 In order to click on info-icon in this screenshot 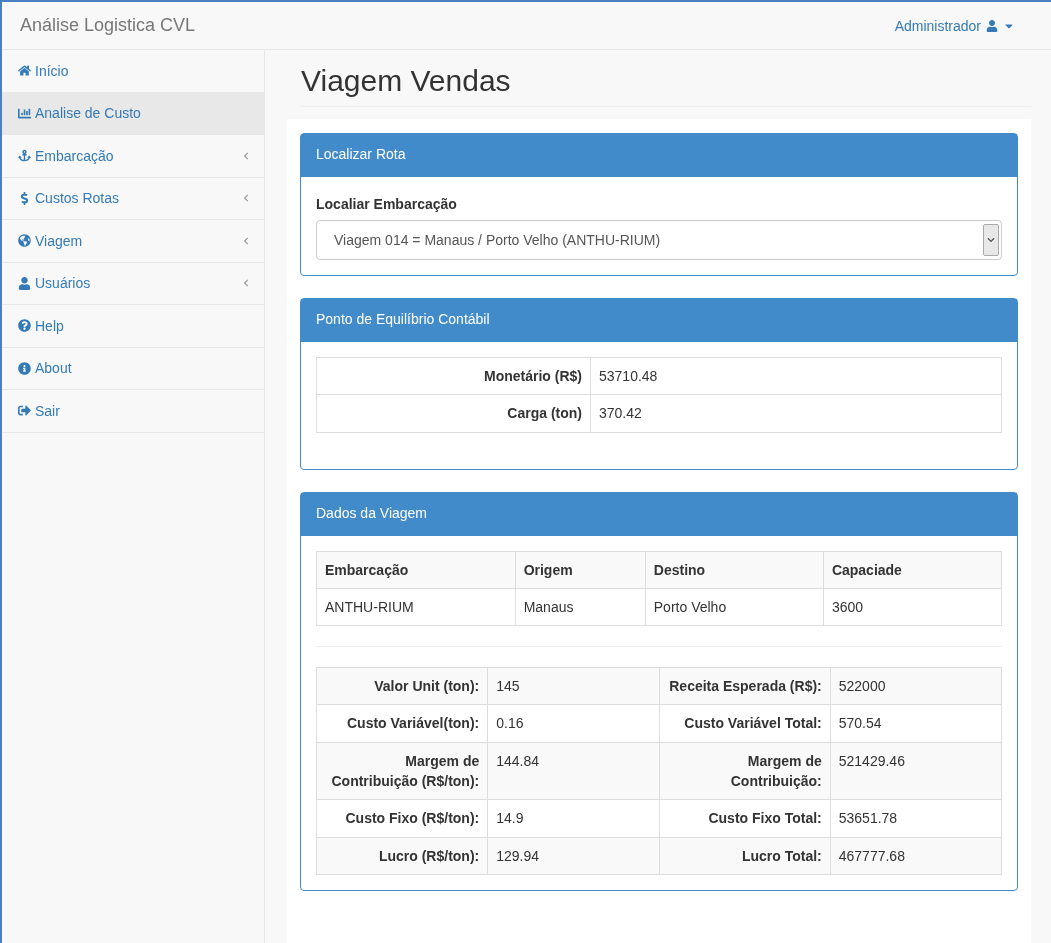, I will do `click(24, 368)`.